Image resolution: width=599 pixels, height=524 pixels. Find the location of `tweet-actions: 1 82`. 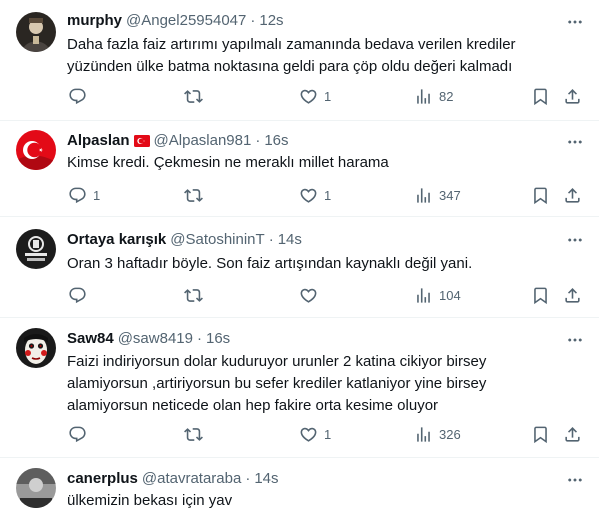

tweet-actions: 1 82 is located at coordinates (324, 96).